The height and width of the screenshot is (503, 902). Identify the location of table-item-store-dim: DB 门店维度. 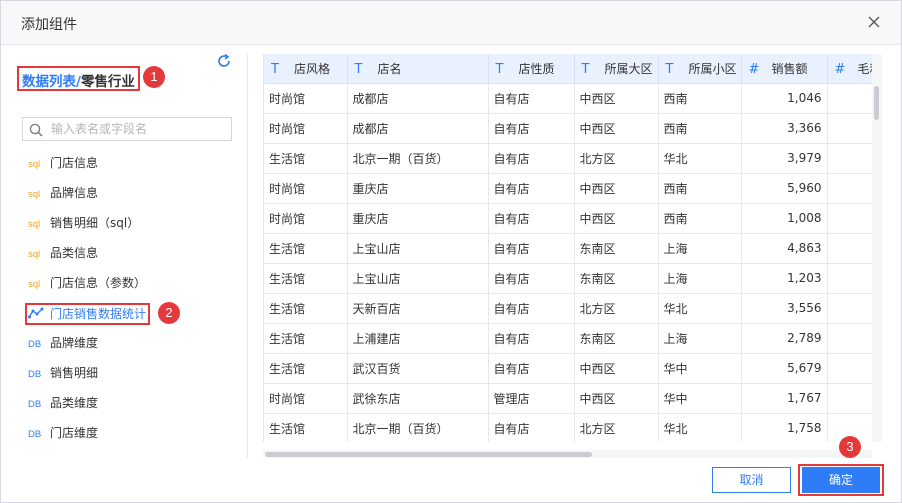
(63, 433).